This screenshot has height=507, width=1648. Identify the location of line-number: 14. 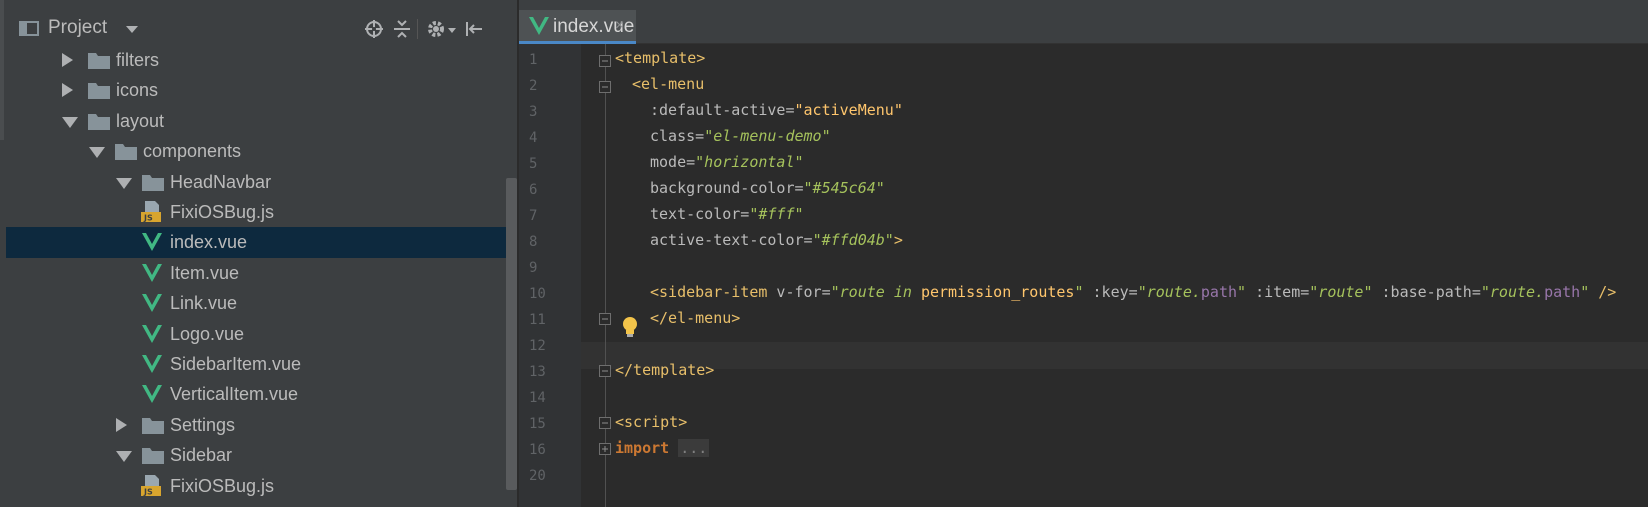
(537, 398).